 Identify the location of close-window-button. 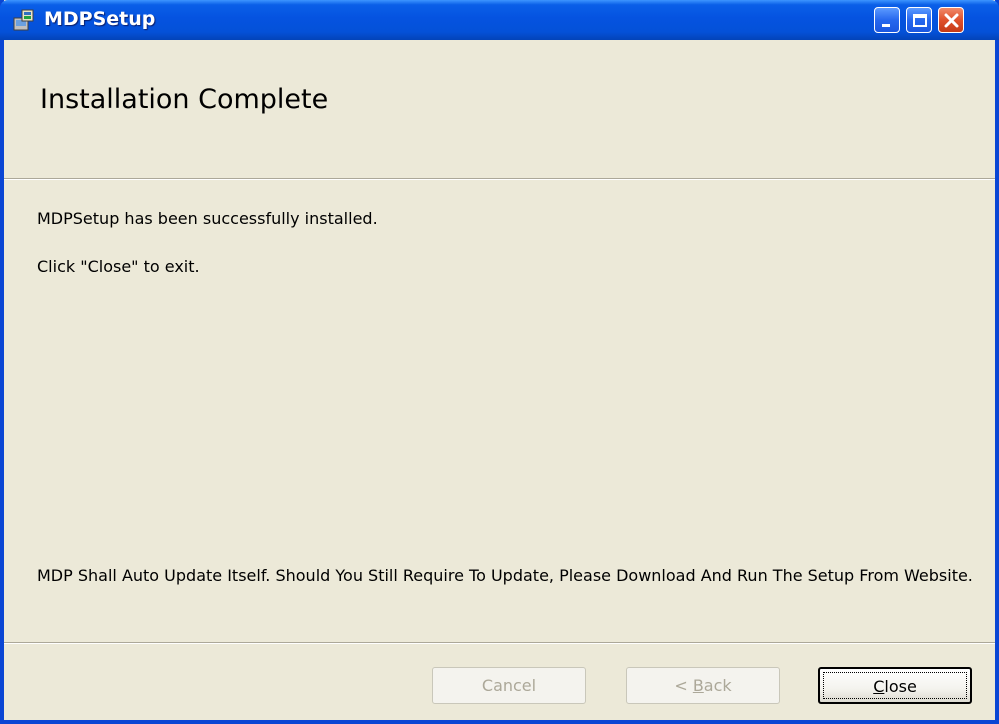
(951, 20).